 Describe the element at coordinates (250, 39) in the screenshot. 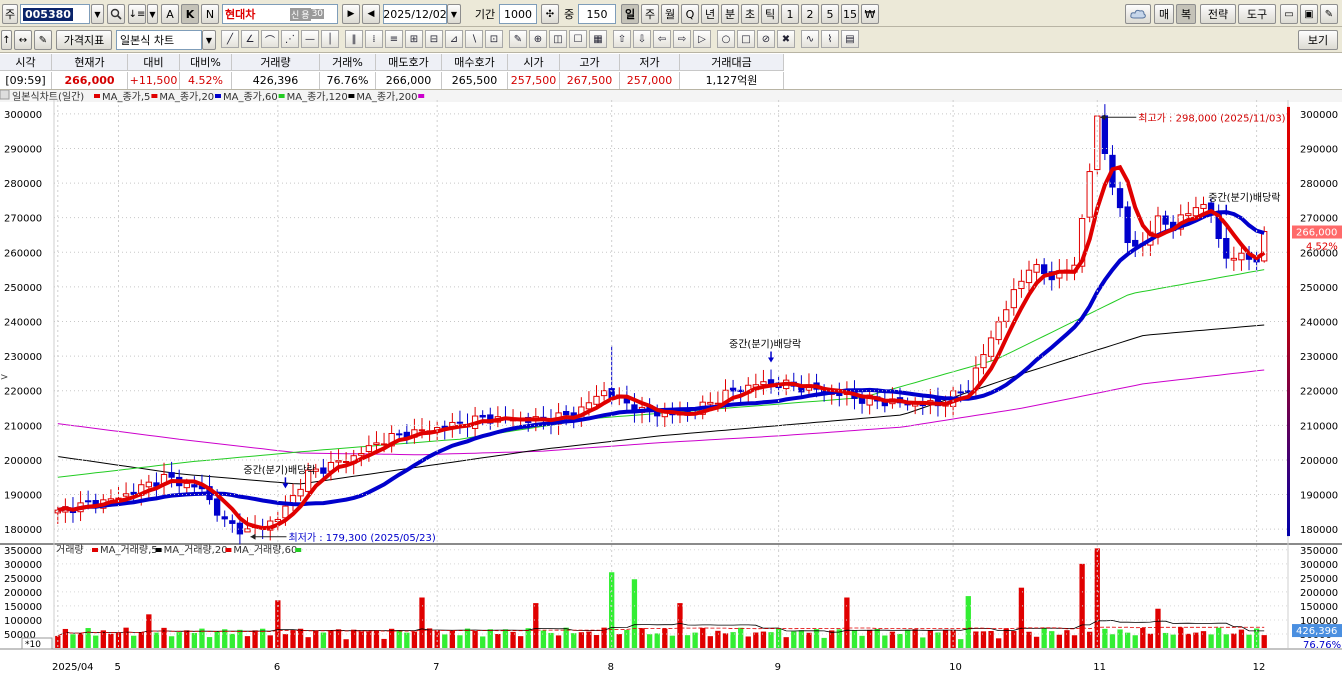

I see `angle-line-icon: ∠` at that location.